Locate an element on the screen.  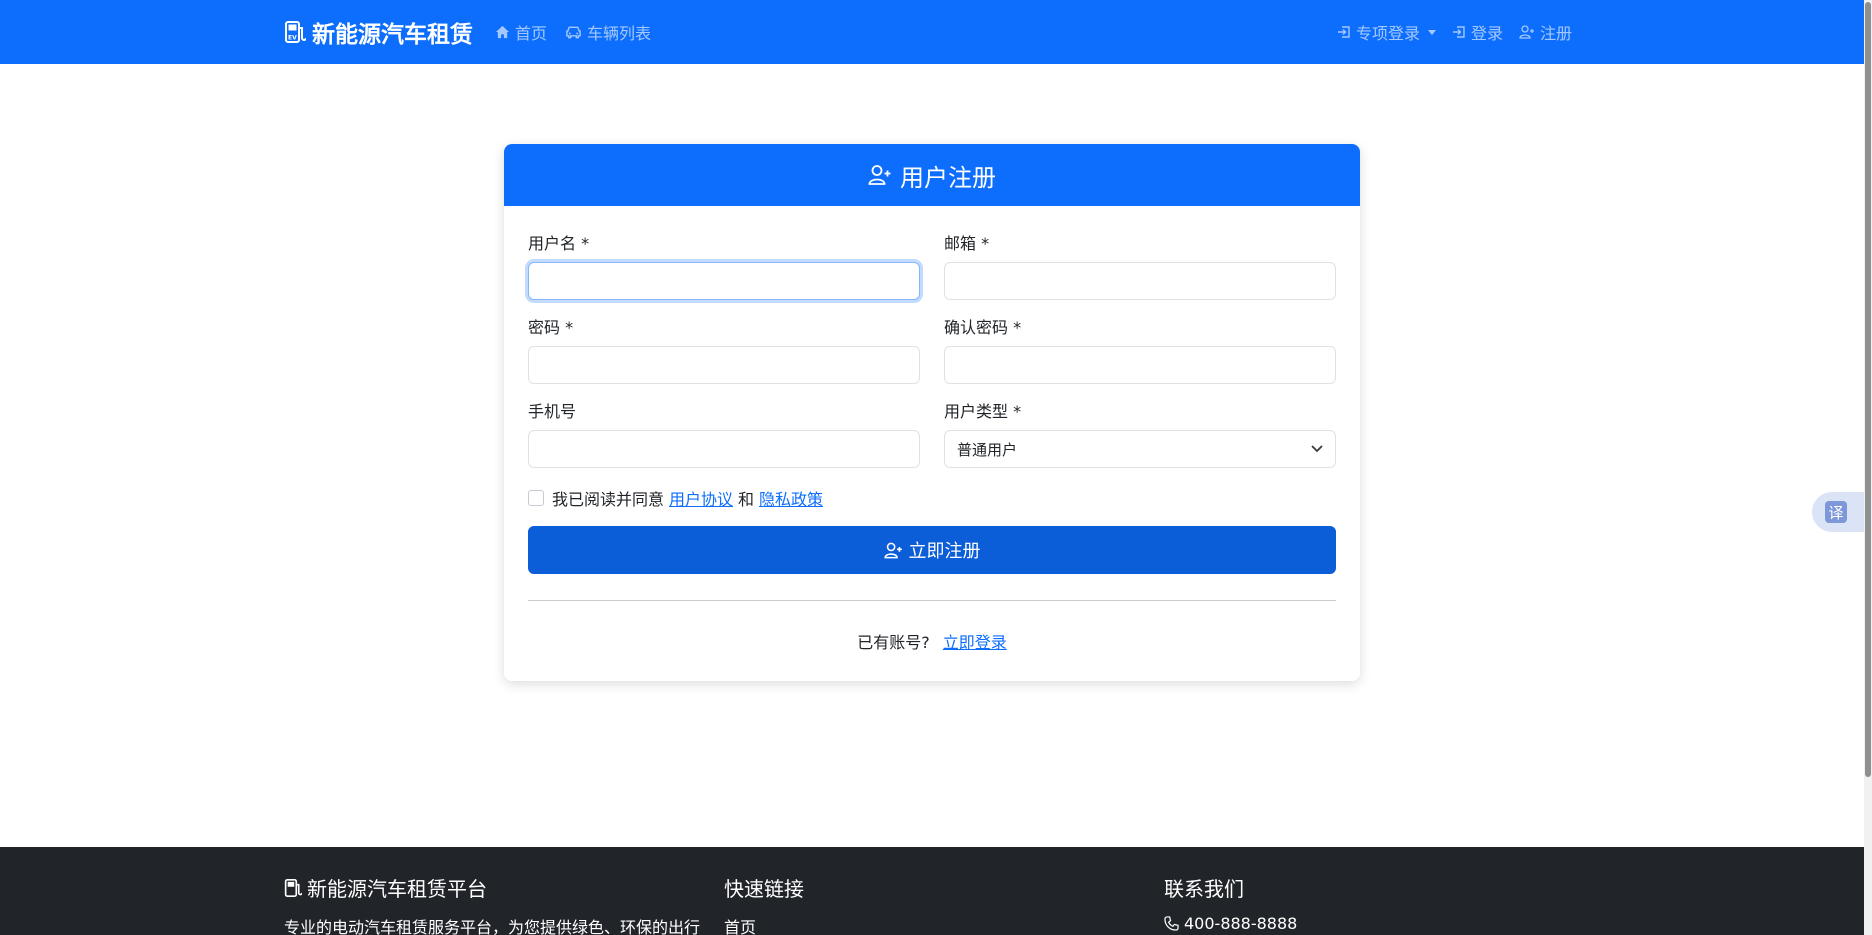
login-row: 已有账号? 立即登录 is located at coordinates (932, 641).